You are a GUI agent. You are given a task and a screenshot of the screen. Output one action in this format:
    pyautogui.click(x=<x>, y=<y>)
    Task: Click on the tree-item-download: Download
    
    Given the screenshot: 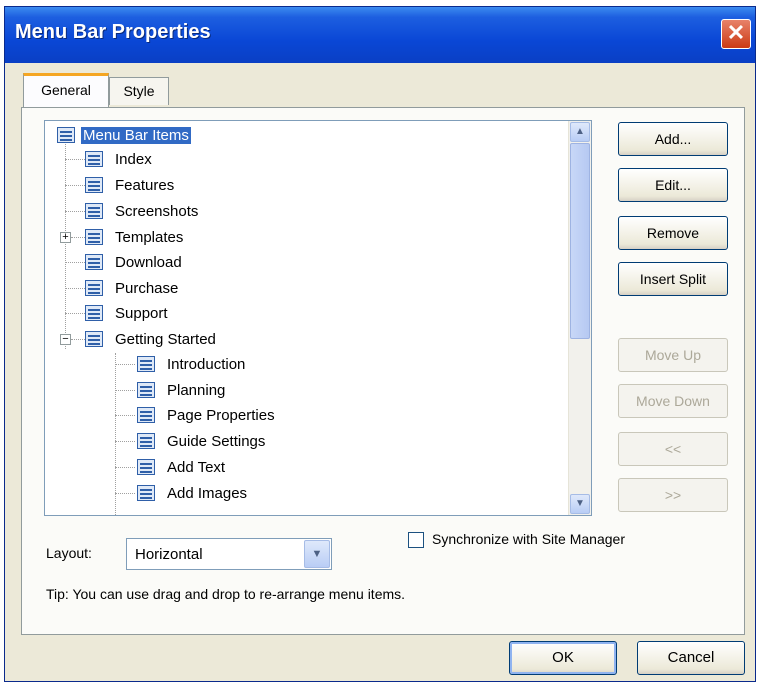 What is the action you would take?
    pyautogui.click(x=133, y=262)
    